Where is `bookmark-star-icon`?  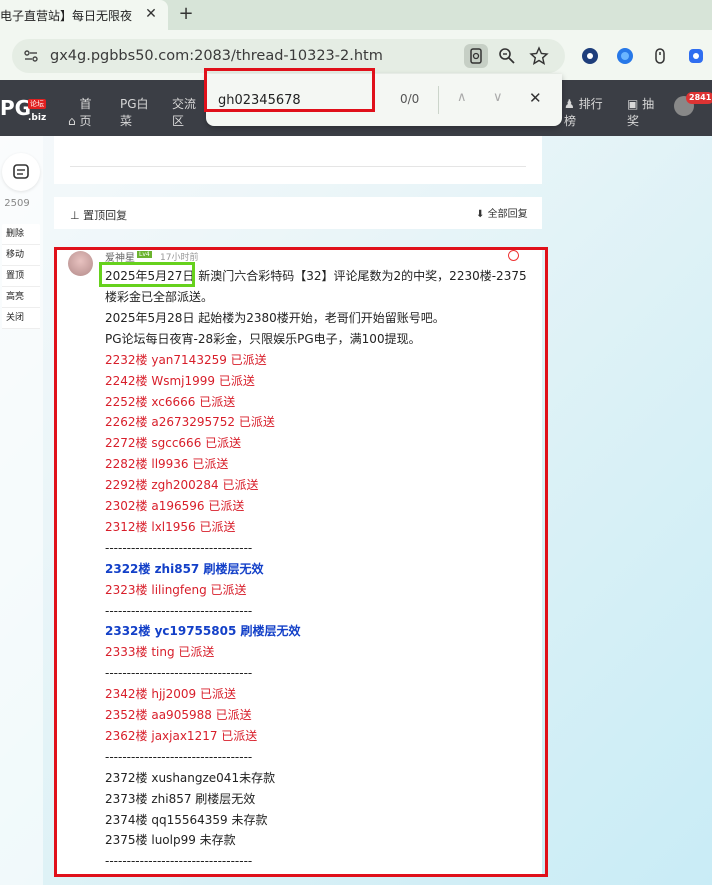
bookmark-star-icon is located at coordinates (539, 56).